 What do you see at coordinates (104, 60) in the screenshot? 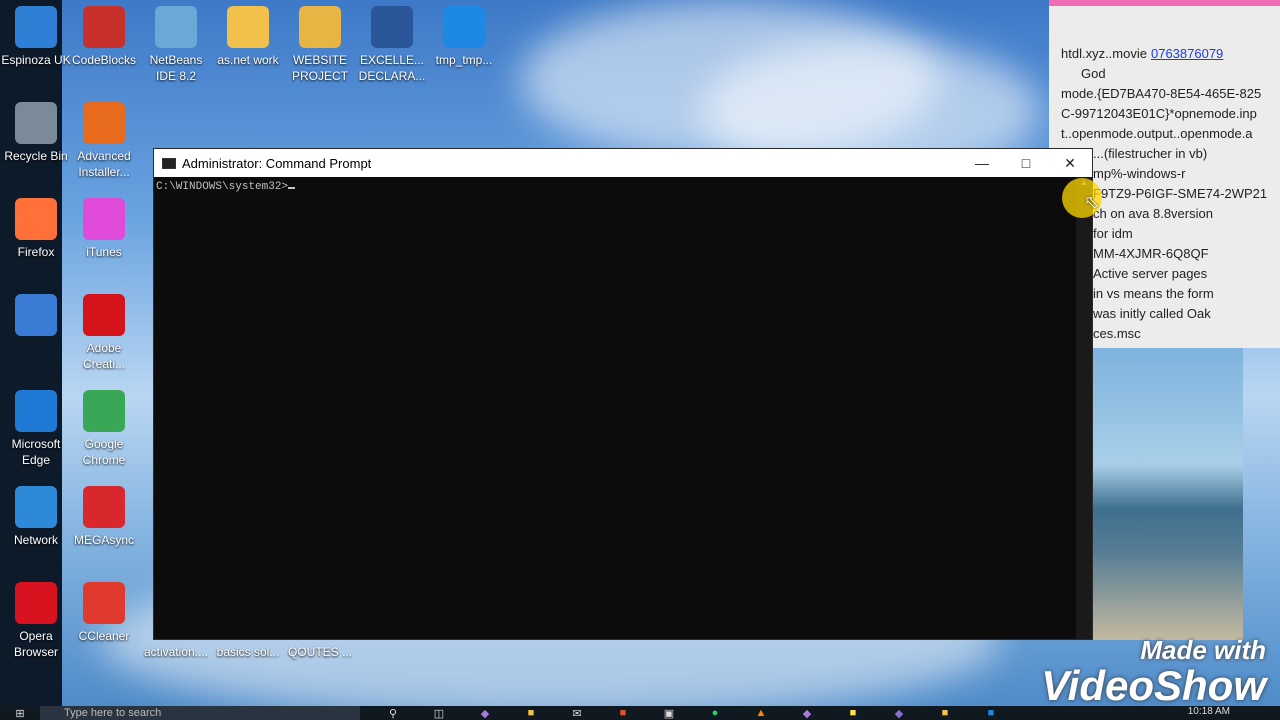
I see `desktop-icon-label: CodeBlocks` at bounding box center [104, 60].